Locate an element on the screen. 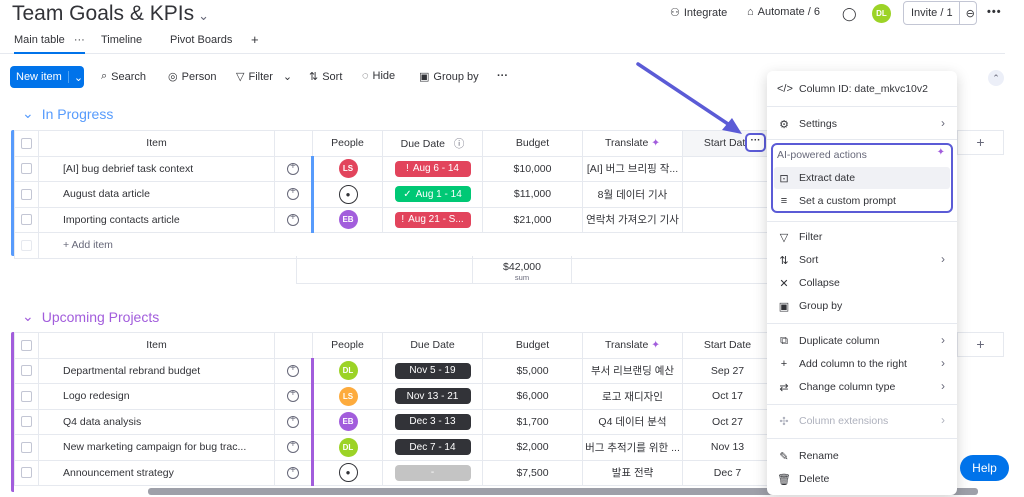 The image size is (1024, 497). add-item-row: + Add item is located at coordinates (393, 245).